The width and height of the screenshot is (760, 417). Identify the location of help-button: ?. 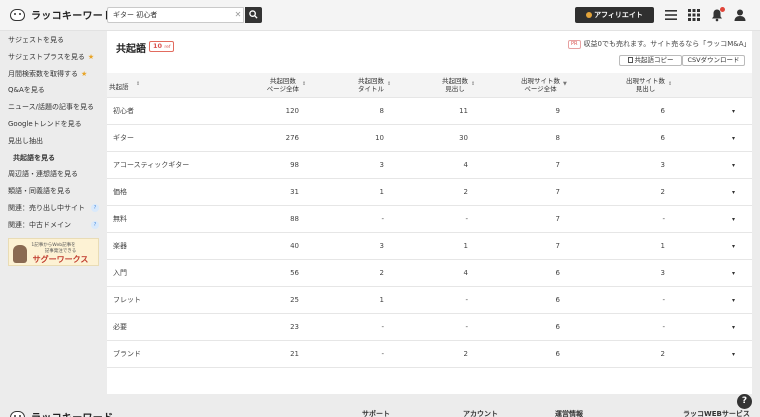
(744, 401).